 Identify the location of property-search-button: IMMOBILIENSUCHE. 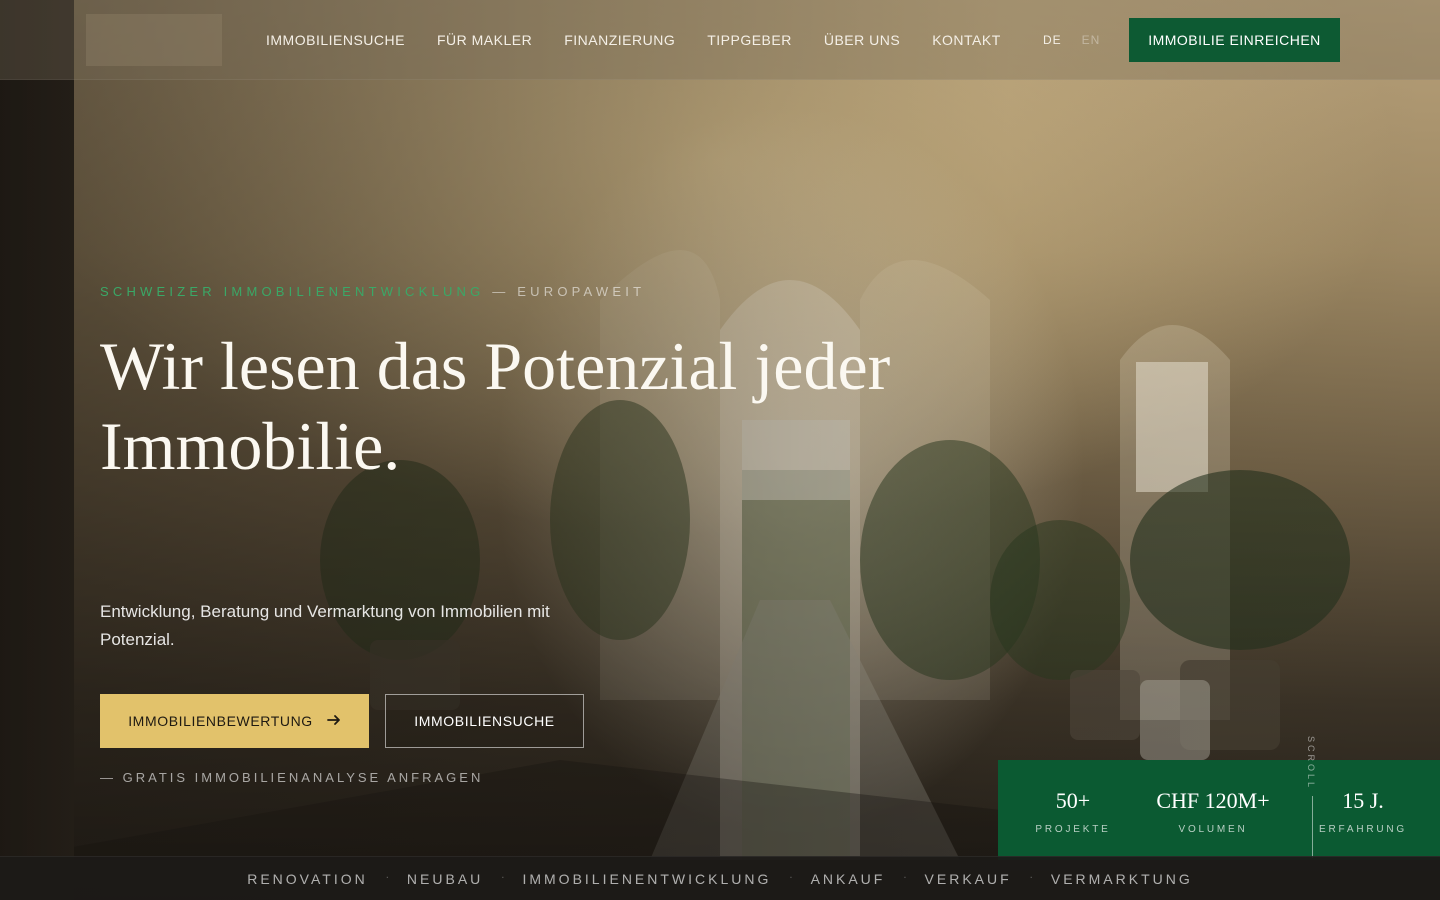
(484, 721).